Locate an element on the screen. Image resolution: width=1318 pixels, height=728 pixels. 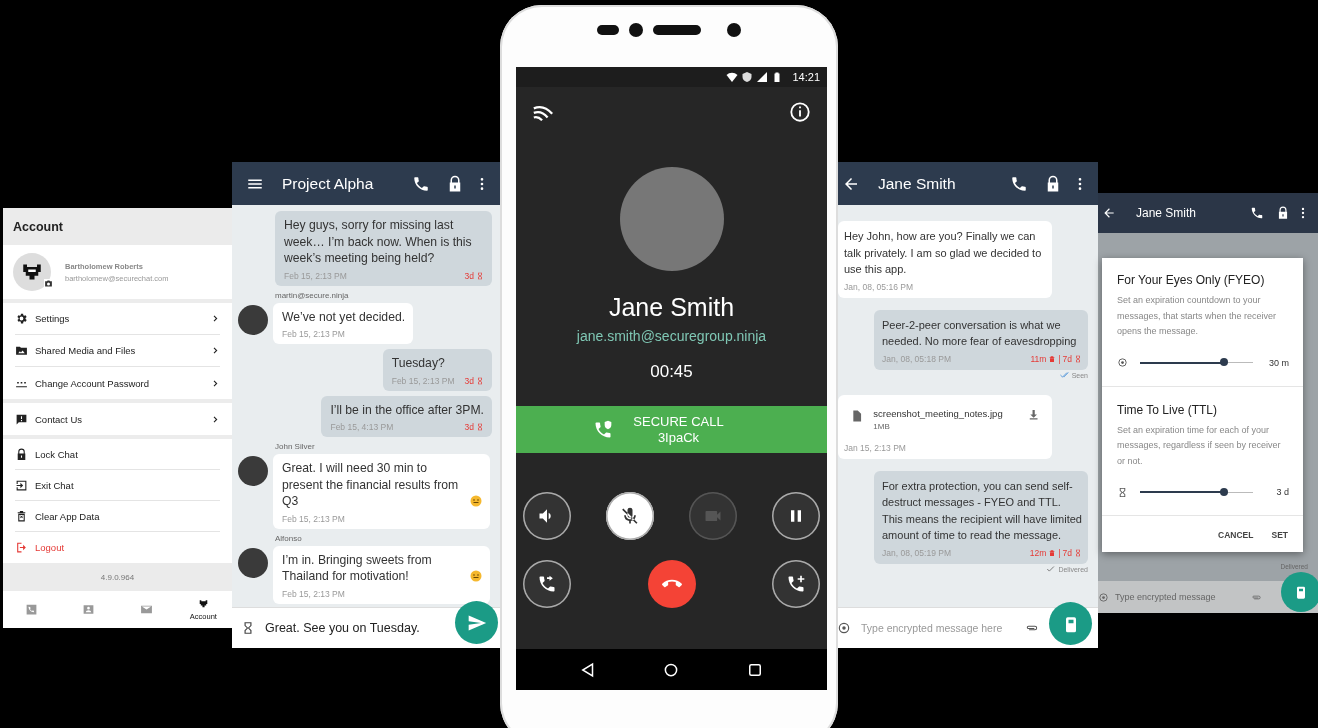
banner-title: SECURE CALL is located at coordinates (678, 421).